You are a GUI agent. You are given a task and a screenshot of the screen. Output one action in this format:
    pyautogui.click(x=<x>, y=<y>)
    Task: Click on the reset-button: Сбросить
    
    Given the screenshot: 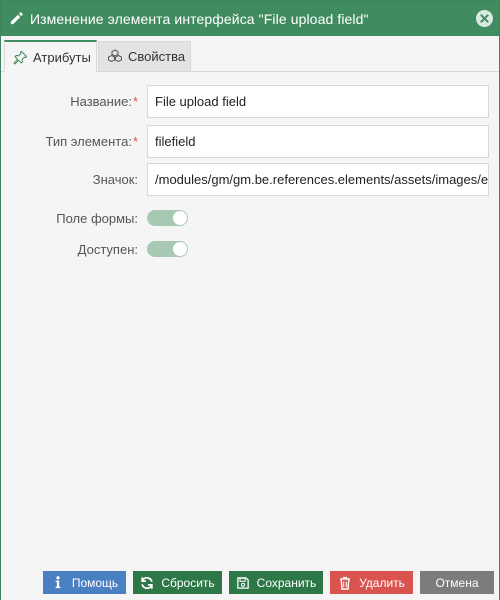 What is the action you would take?
    pyautogui.click(x=177, y=582)
    